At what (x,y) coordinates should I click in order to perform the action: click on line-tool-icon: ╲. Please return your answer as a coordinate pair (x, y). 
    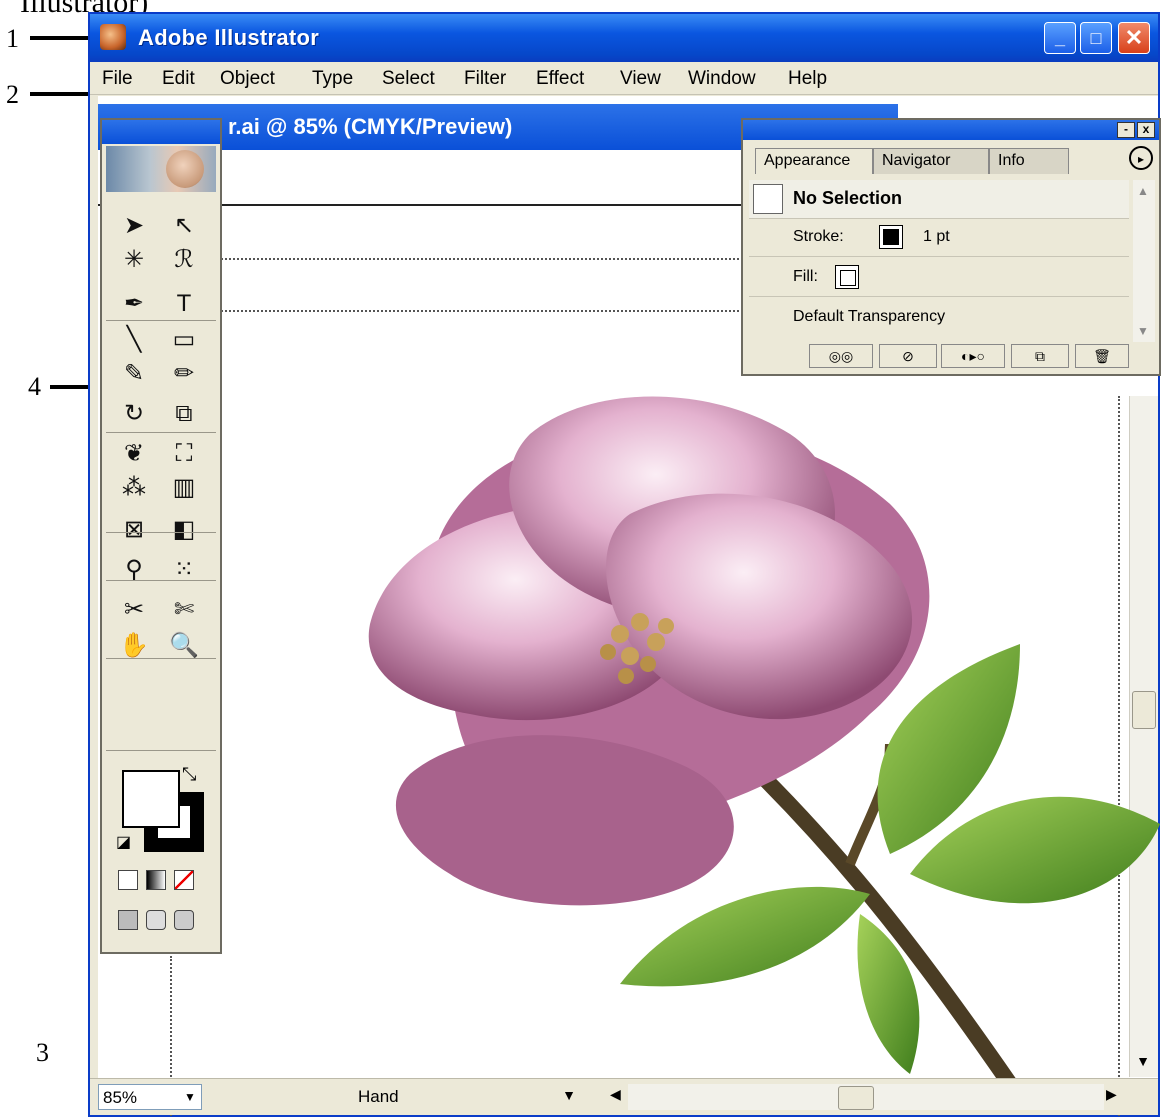
    Looking at the image, I should click on (134, 340).